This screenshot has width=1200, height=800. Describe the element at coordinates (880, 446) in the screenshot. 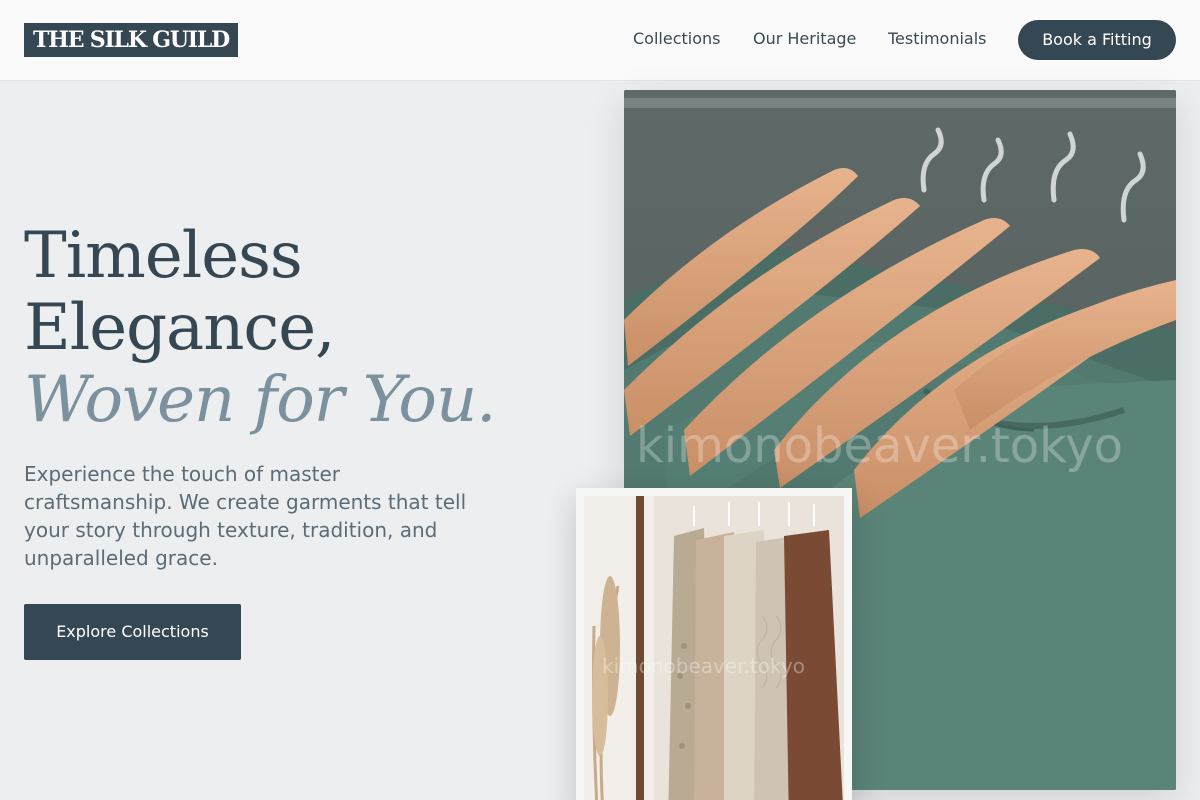

I see `main-image-watermark: kimonobeaver.tokyo` at that location.